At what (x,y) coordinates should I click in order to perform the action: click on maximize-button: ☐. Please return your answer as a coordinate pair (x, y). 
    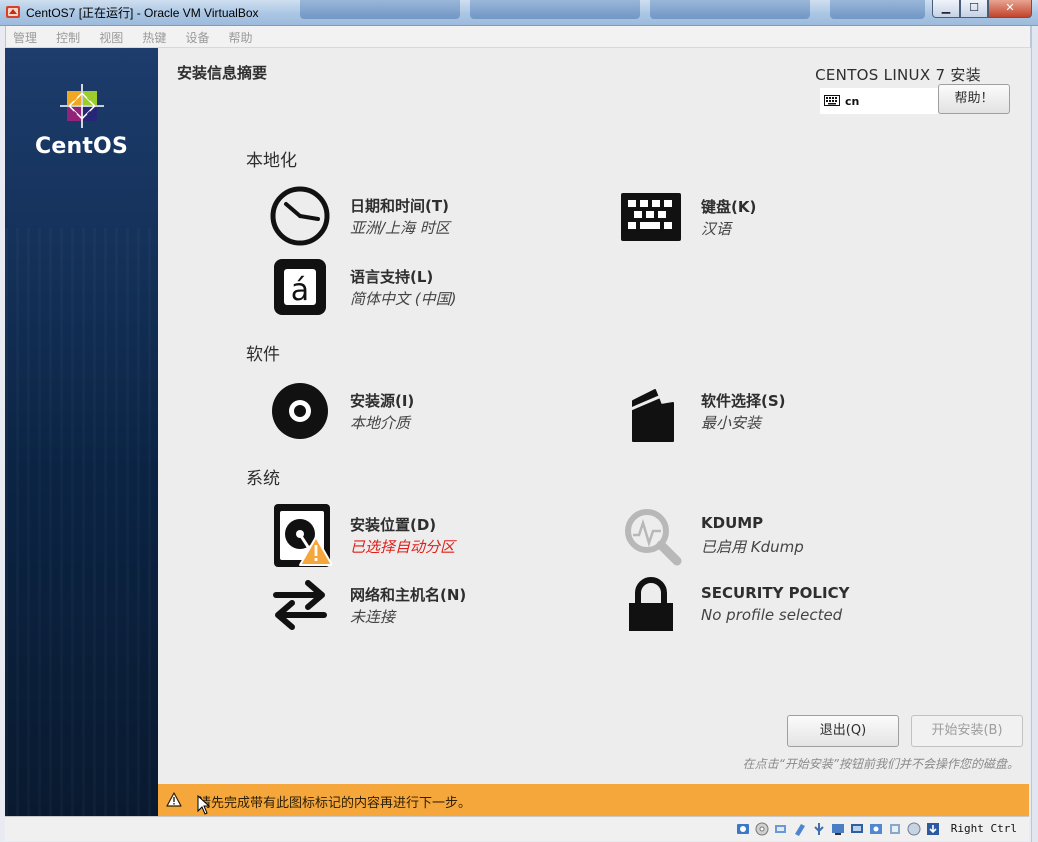
    Looking at the image, I should click on (974, 9).